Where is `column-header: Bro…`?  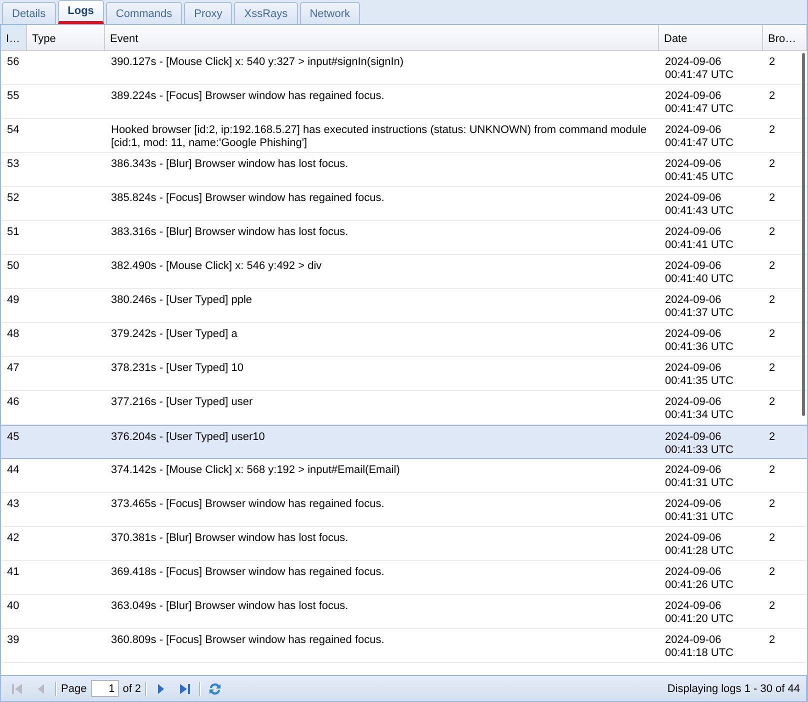
column-header: Bro… is located at coordinates (785, 37).